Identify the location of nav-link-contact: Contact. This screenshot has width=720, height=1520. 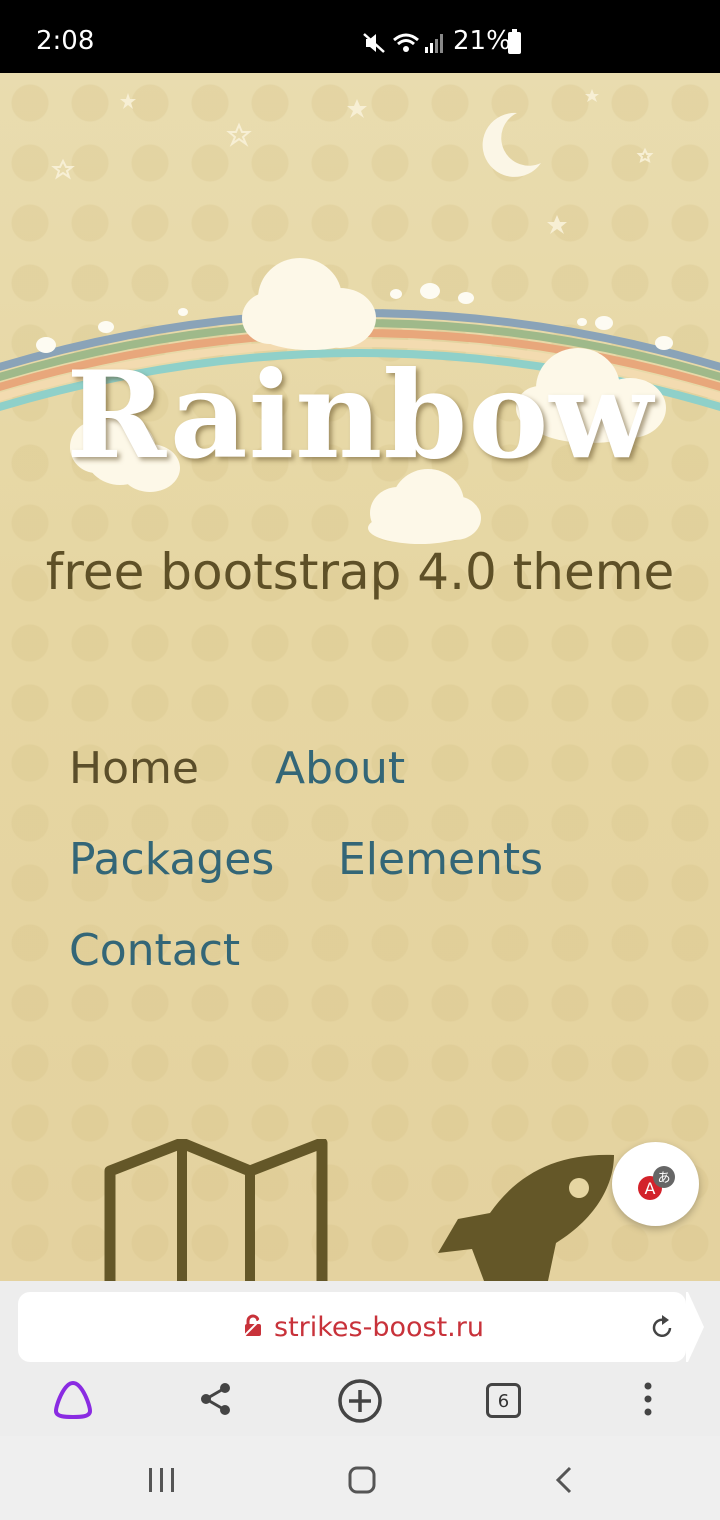
(154, 950).